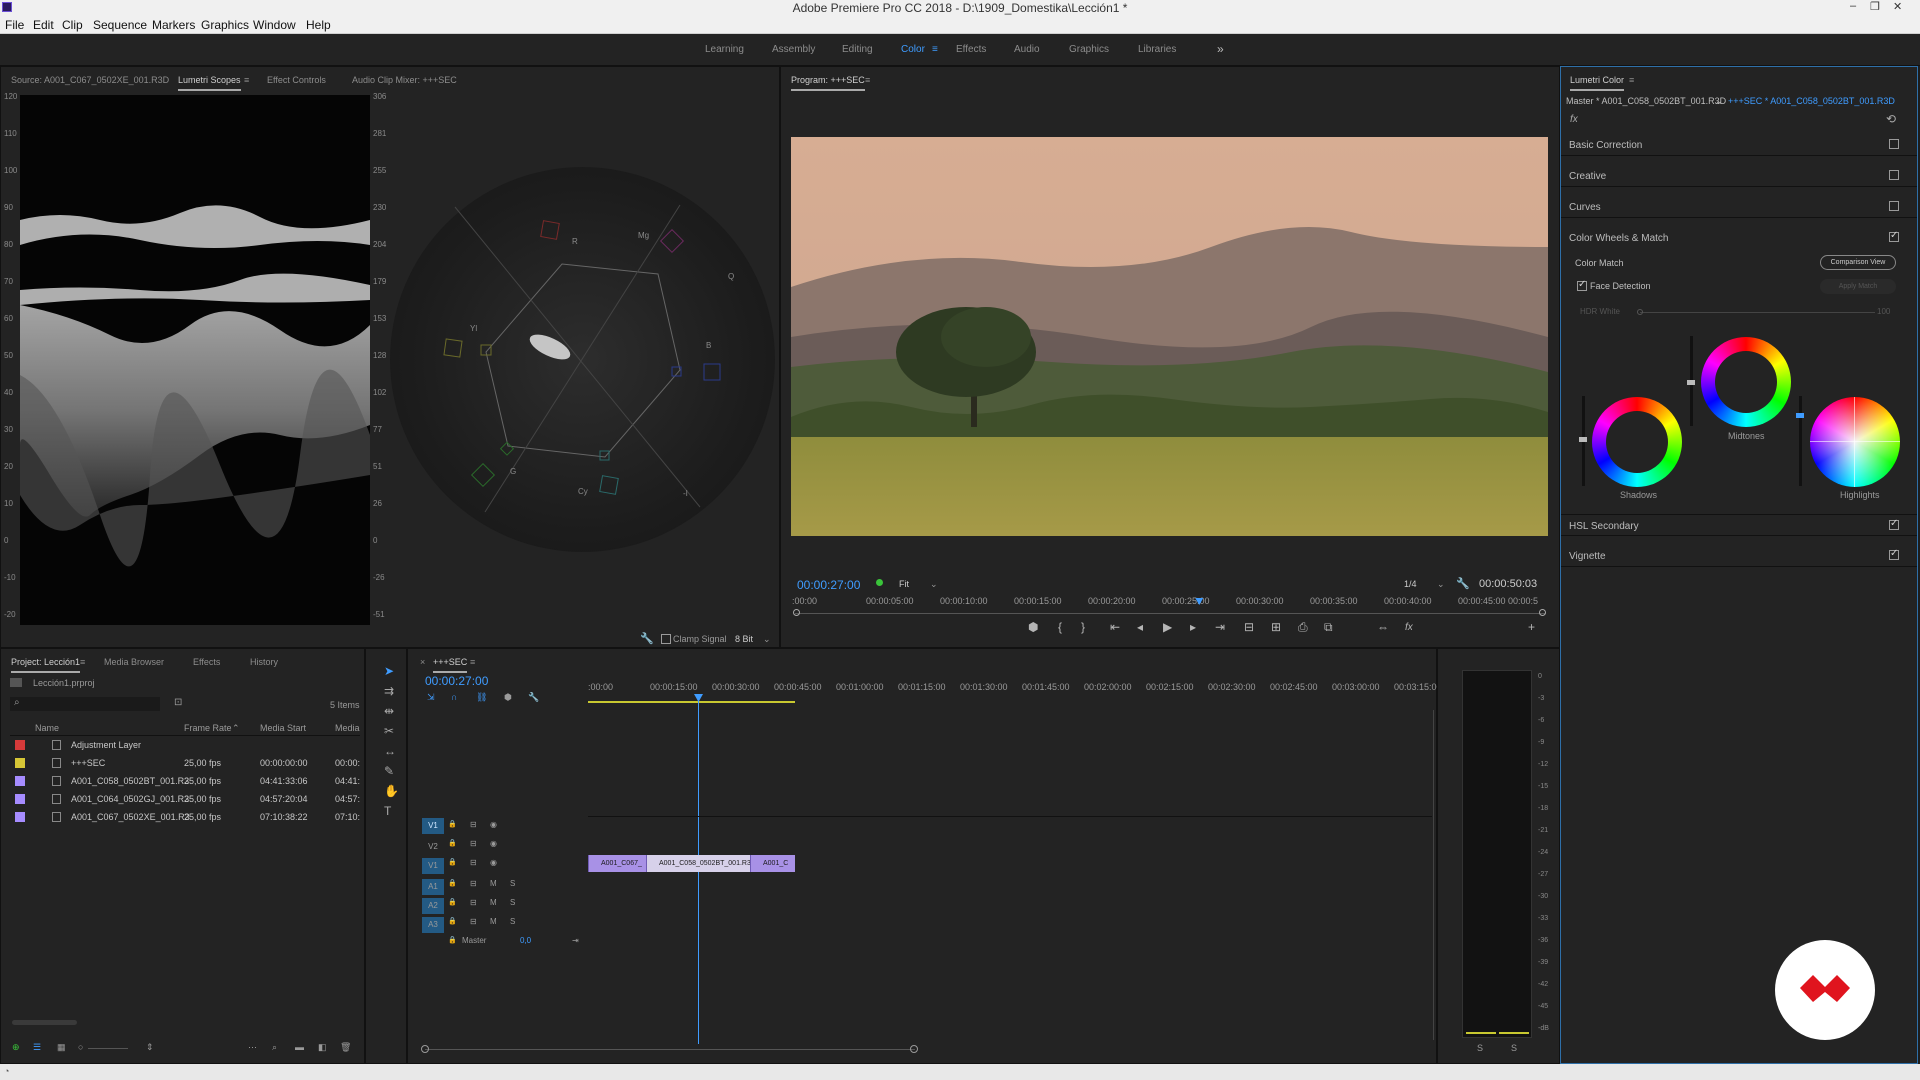 This screenshot has width=1920, height=1080. I want to click on column-frame-rate: Frame Rate, so click(208, 728).